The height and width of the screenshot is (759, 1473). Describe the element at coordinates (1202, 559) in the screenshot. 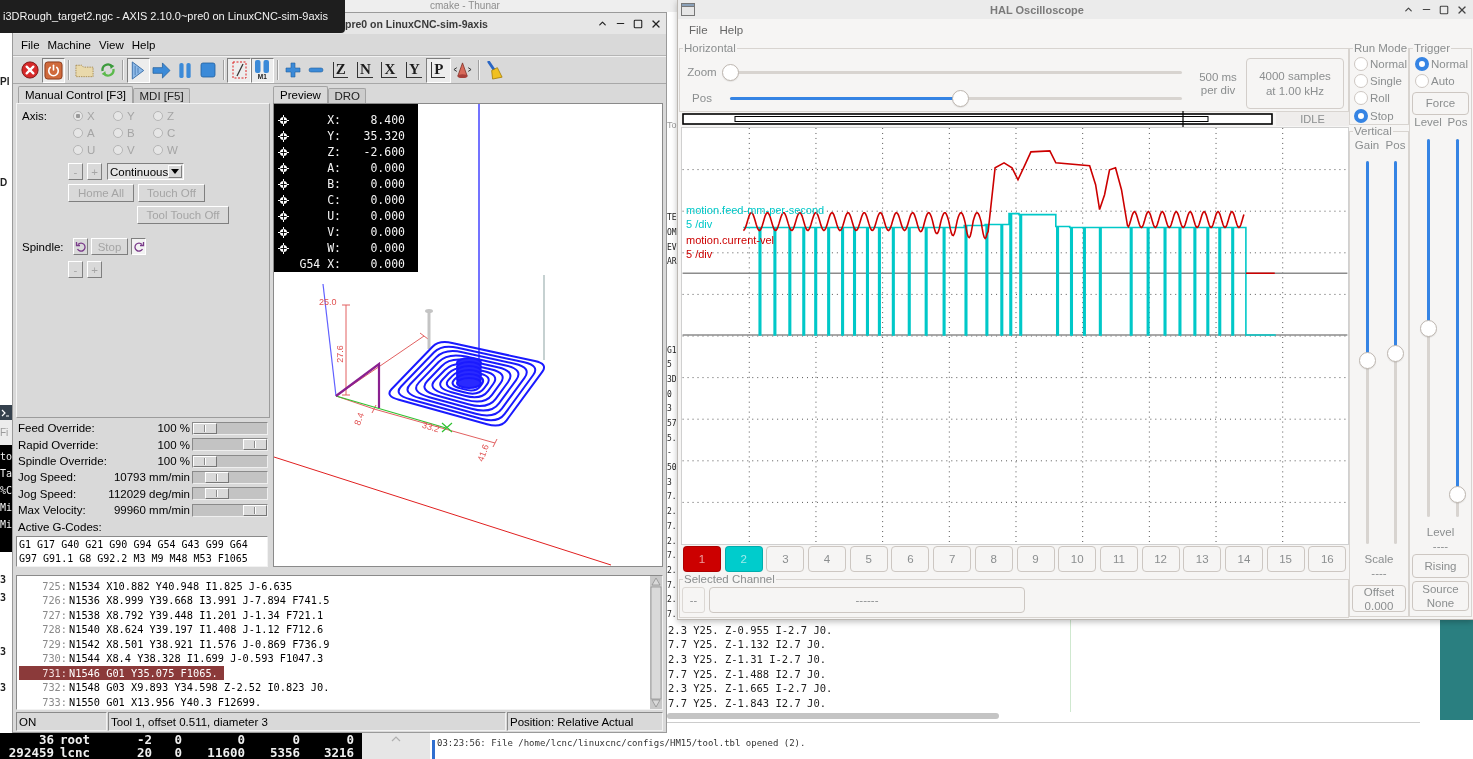

I see `channel-button: 13` at that location.